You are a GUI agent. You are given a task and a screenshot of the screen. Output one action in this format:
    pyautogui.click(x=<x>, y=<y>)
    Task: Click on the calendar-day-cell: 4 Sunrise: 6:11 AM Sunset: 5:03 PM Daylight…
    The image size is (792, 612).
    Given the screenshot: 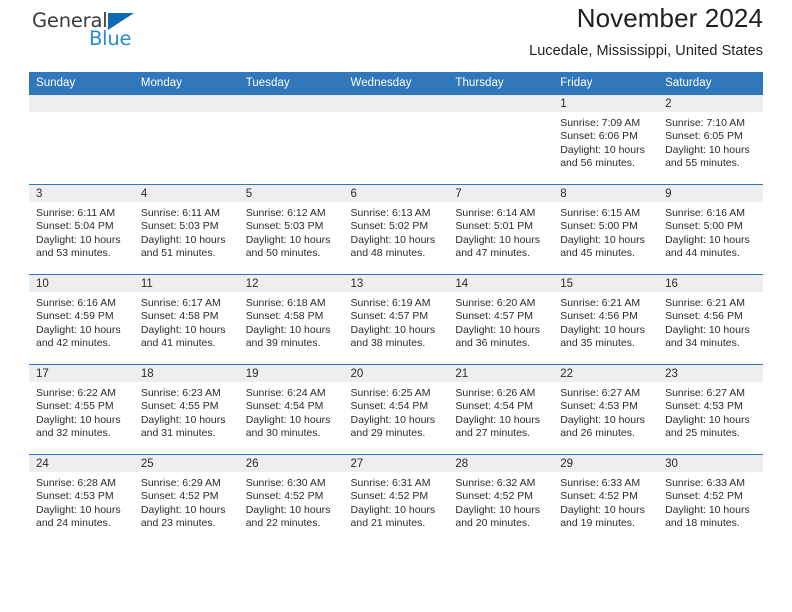 What is the action you would take?
    pyautogui.click(x=186, y=229)
    